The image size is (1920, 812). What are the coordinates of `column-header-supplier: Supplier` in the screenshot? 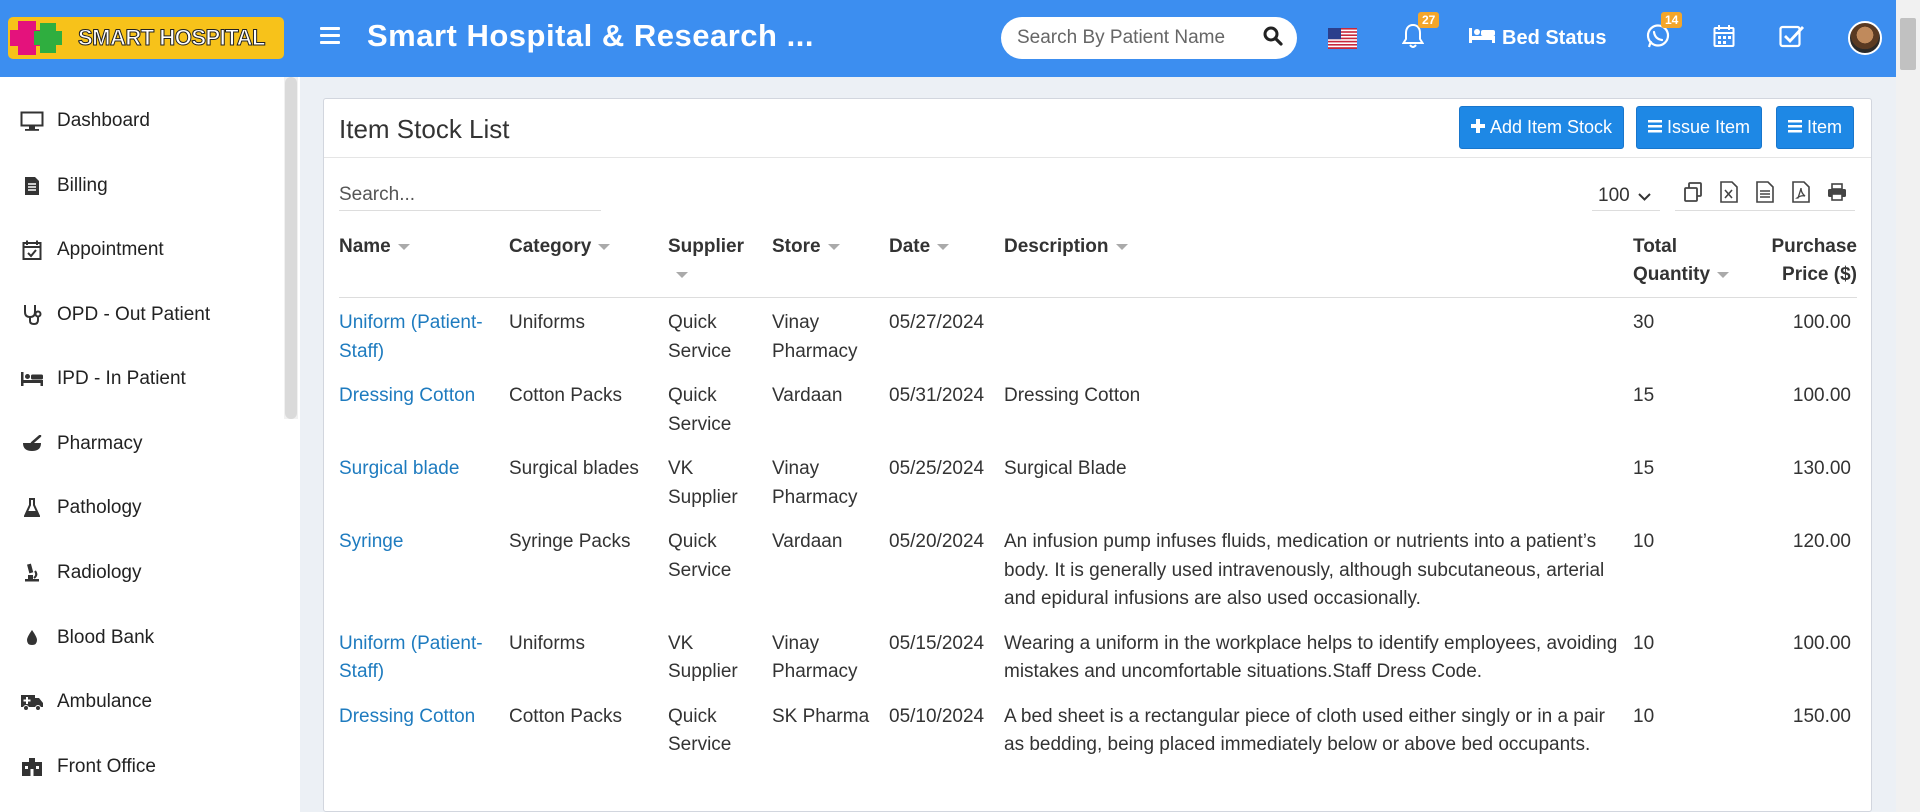 It's located at (720, 261).